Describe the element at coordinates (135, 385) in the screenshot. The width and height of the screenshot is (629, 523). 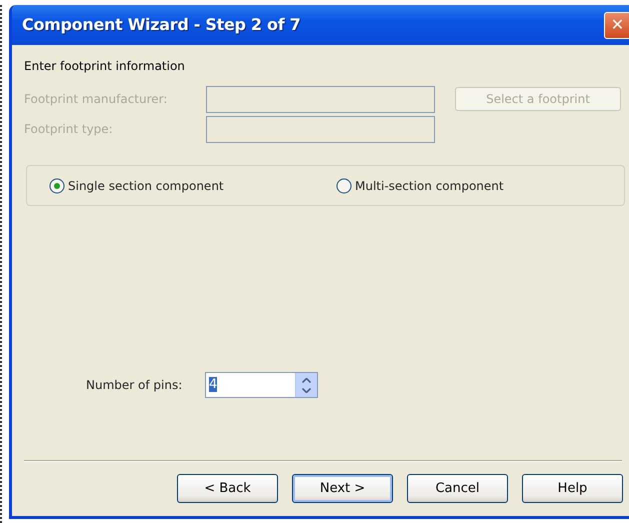
I see `pins-label: Number of pins:` at that location.